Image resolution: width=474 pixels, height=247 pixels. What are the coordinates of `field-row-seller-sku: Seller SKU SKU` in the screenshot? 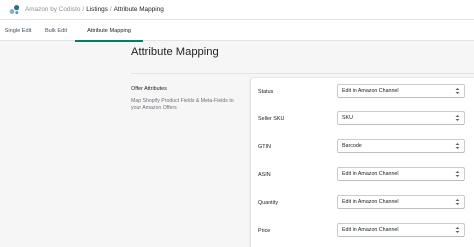 It's located at (362, 118).